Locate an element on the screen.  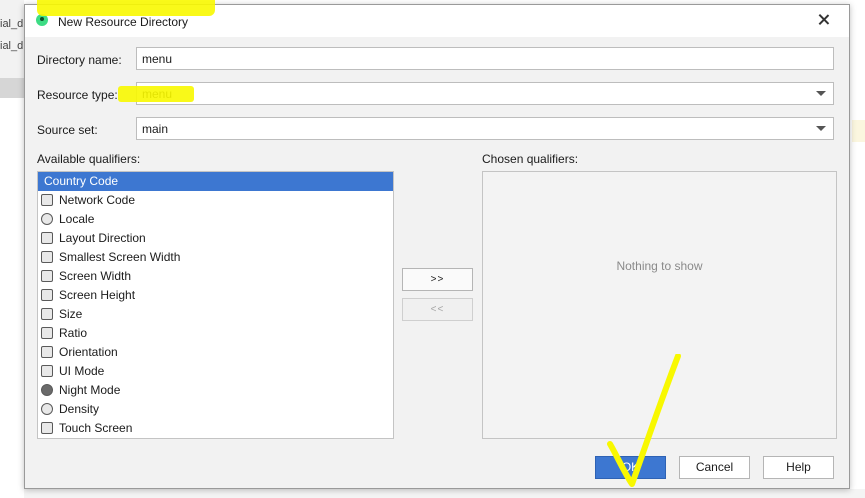
layout-direction-icon is located at coordinates (47, 238).